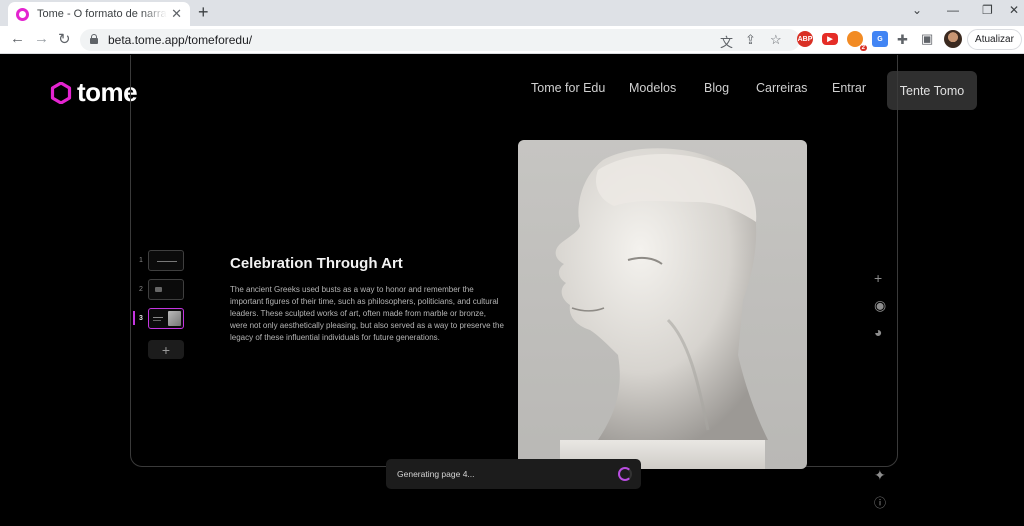 Image resolution: width=1024 pixels, height=526 pixels. I want to click on logo-text: tome, so click(107, 92).